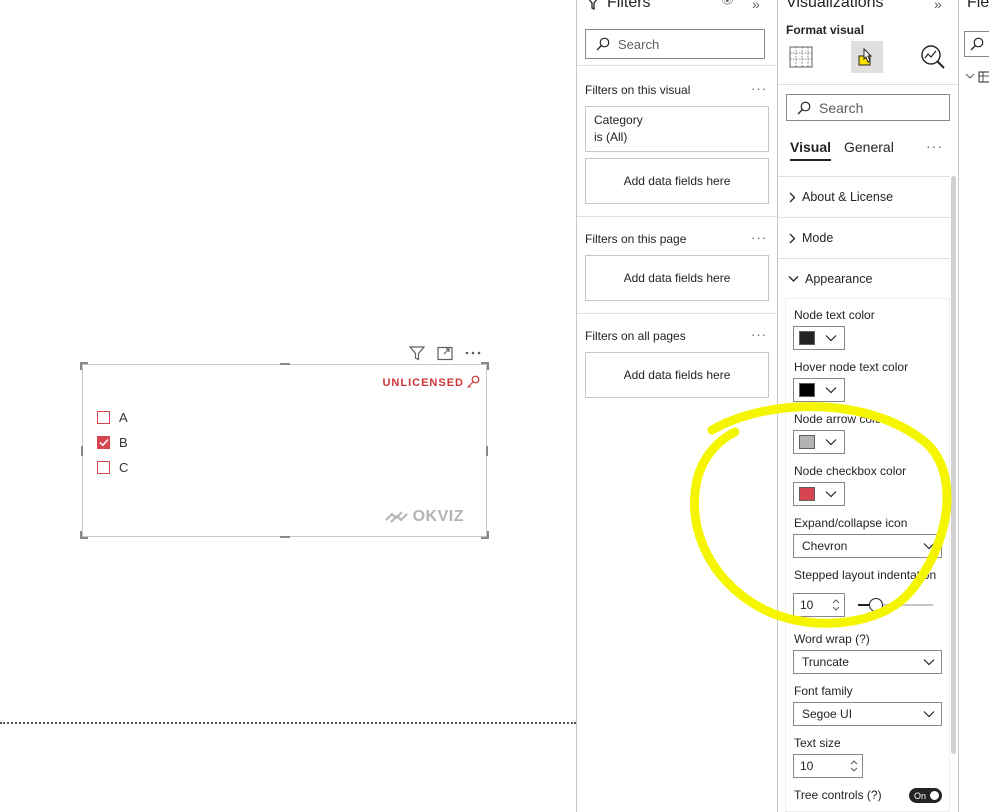 This screenshot has width=989, height=812. What do you see at coordinates (840, 419) in the screenshot?
I see `node-arrow-color-label: Node arrow color` at bounding box center [840, 419].